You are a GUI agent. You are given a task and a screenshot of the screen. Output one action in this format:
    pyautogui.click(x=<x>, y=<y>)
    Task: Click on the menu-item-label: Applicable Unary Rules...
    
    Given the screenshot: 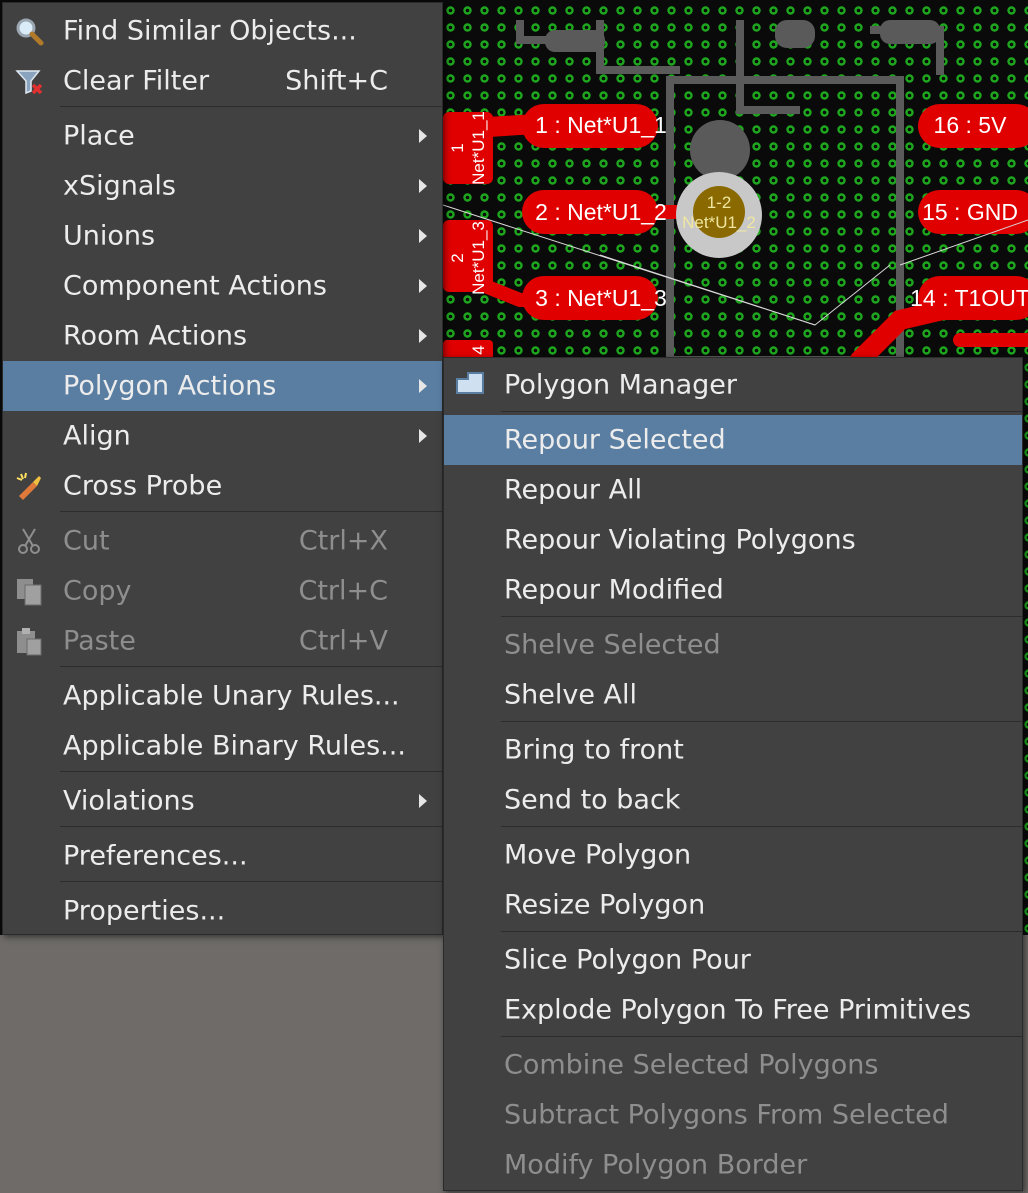 What is the action you would take?
    pyautogui.click(x=231, y=696)
    